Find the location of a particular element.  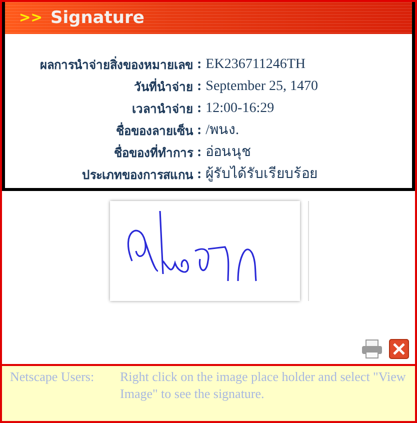

arrows-text: >> is located at coordinates (30, 18).